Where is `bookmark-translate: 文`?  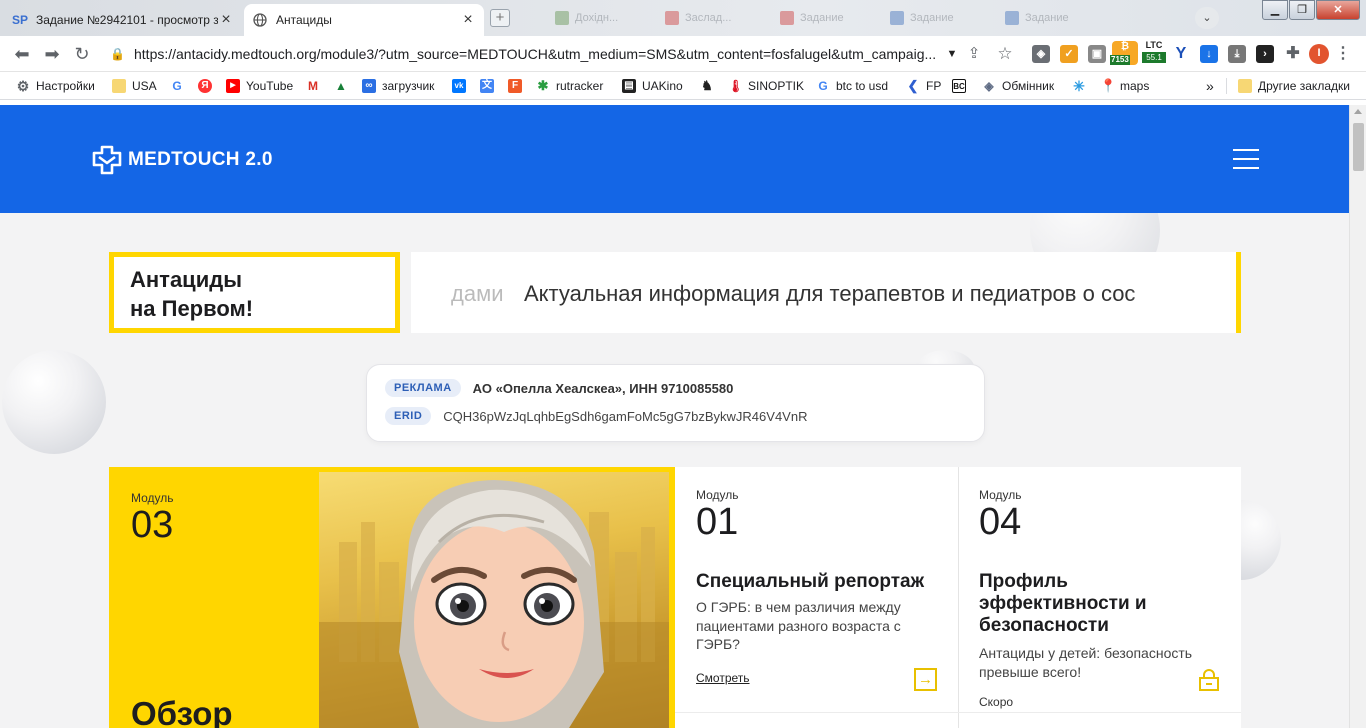 bookmark-translate: 文 is located at coordinates (490, 86).